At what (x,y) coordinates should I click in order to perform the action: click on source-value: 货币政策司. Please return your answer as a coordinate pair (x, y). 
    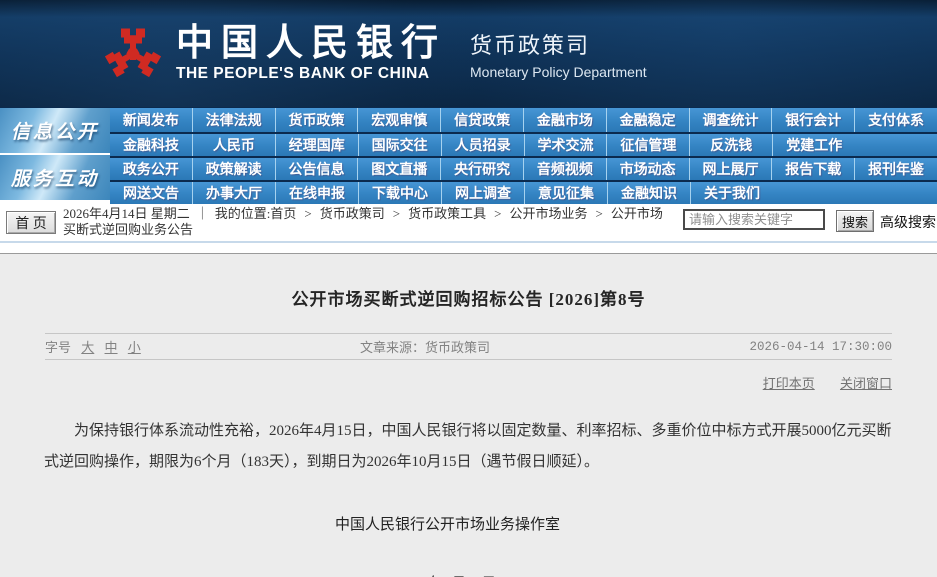
    Looking at the image, I should click on (458, 347).